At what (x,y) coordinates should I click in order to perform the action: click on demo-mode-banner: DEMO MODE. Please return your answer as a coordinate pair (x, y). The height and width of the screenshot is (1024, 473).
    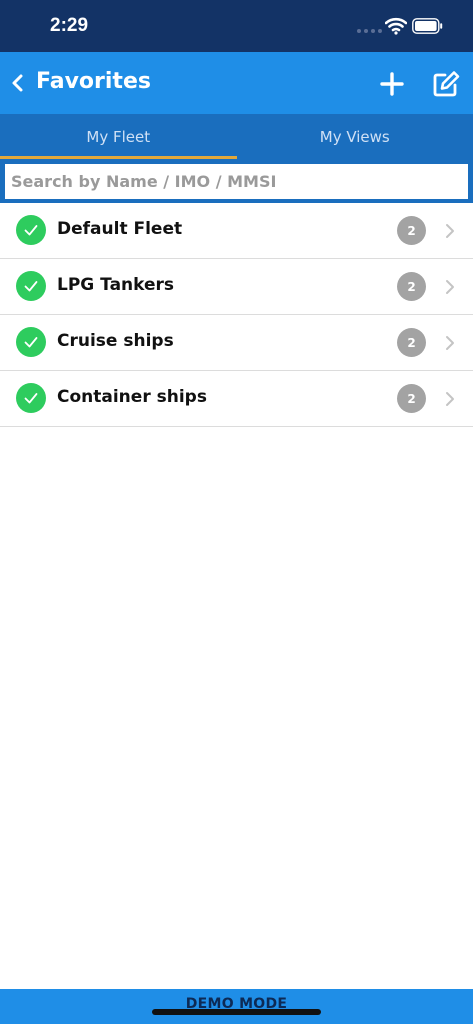
    Looking at the image, I should click on (236, 1006).